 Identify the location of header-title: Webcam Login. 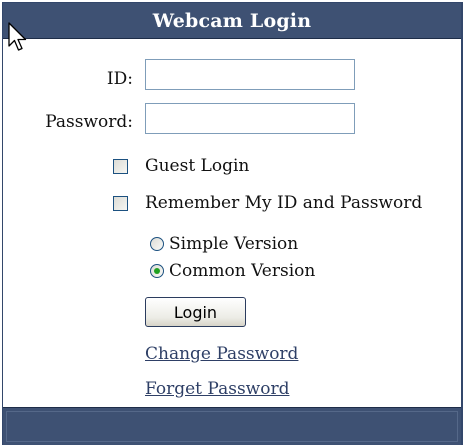
(232, 20).